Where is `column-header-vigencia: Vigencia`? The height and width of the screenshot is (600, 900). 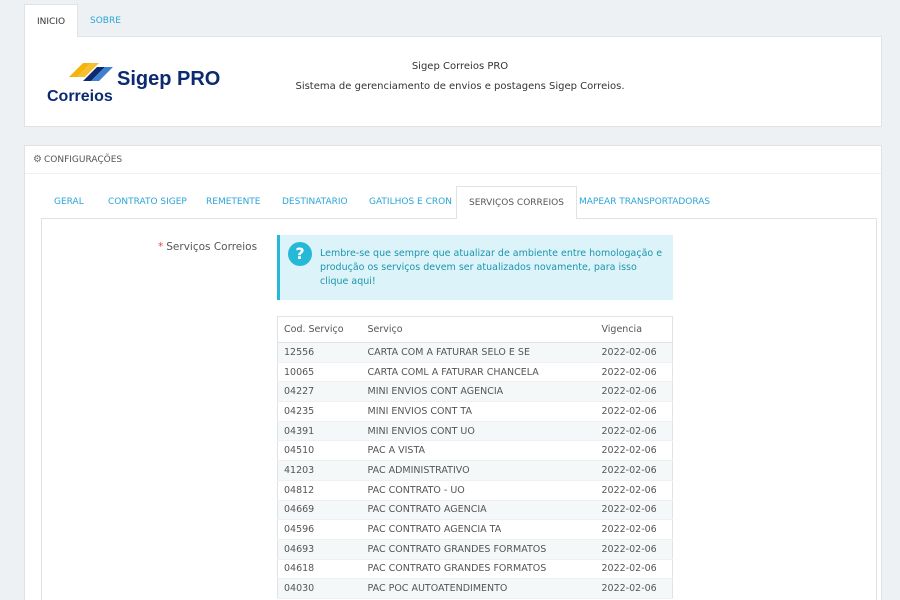 column-header-vigencia: Vigencia is located at coordinates (634, 329).